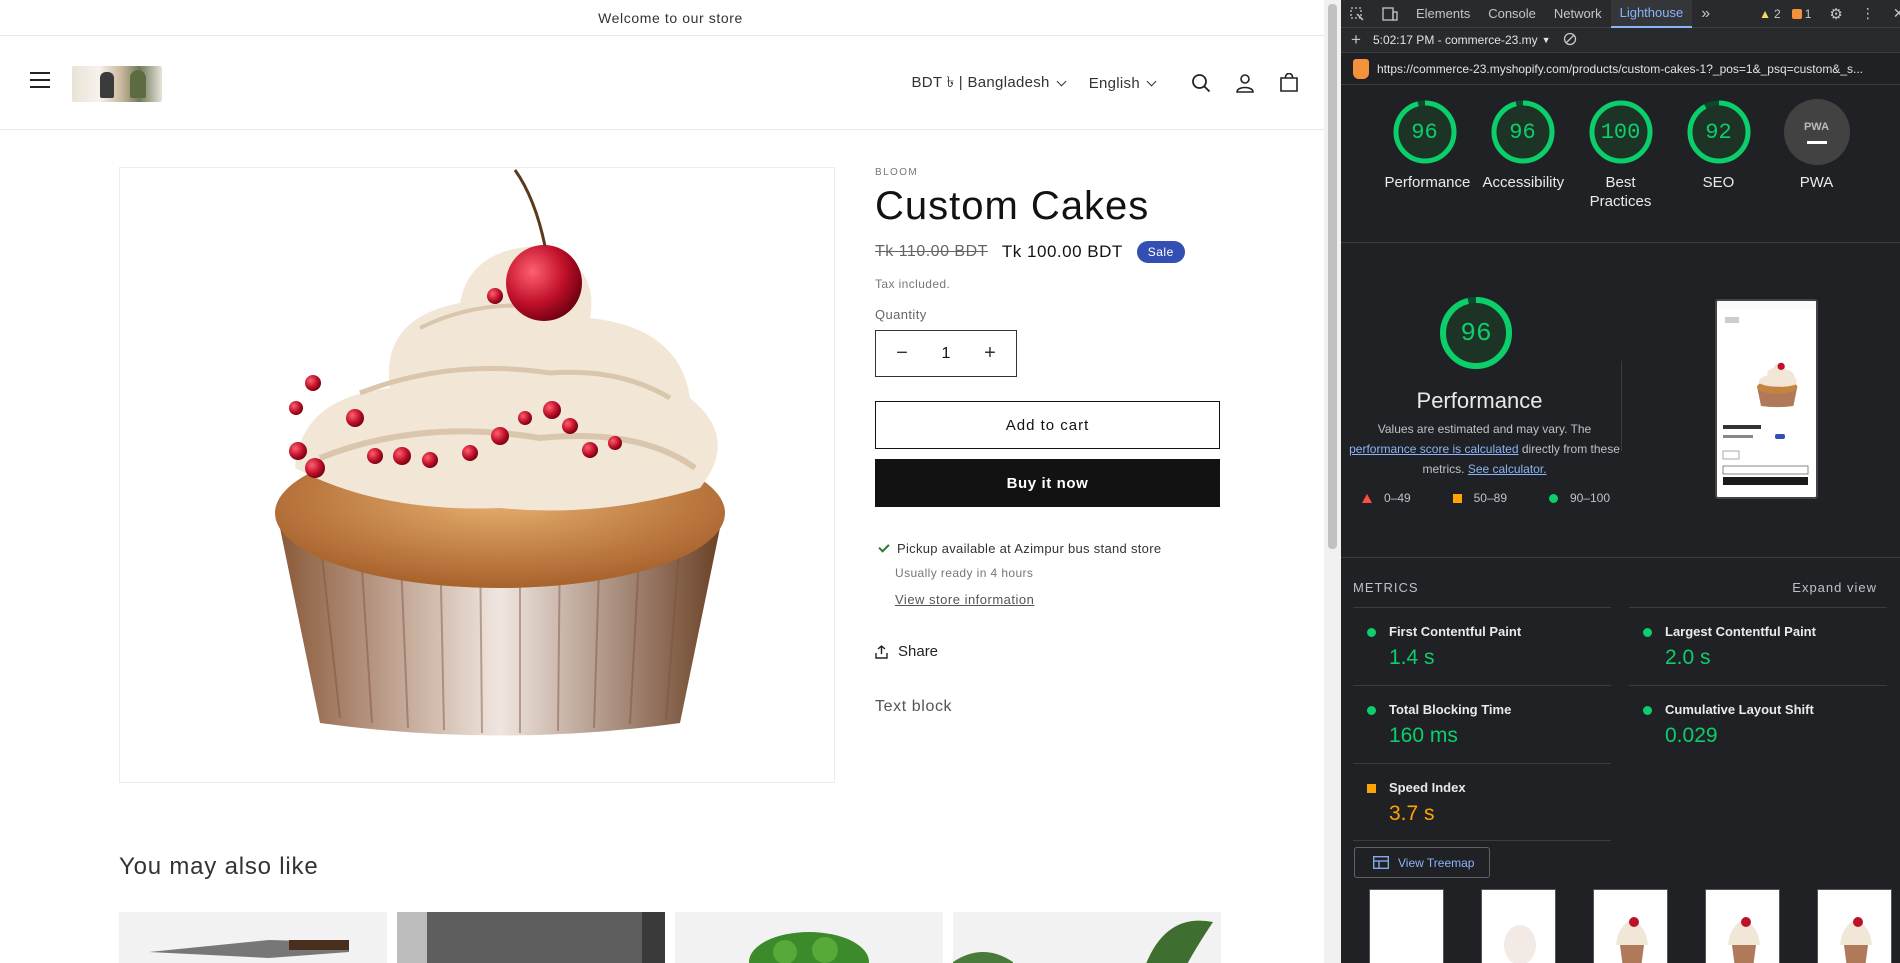  What do you see at coordinates (1390, 14) in the screenshot?
I see `device-toolbar-icon` at bounding box center [1390, 14].